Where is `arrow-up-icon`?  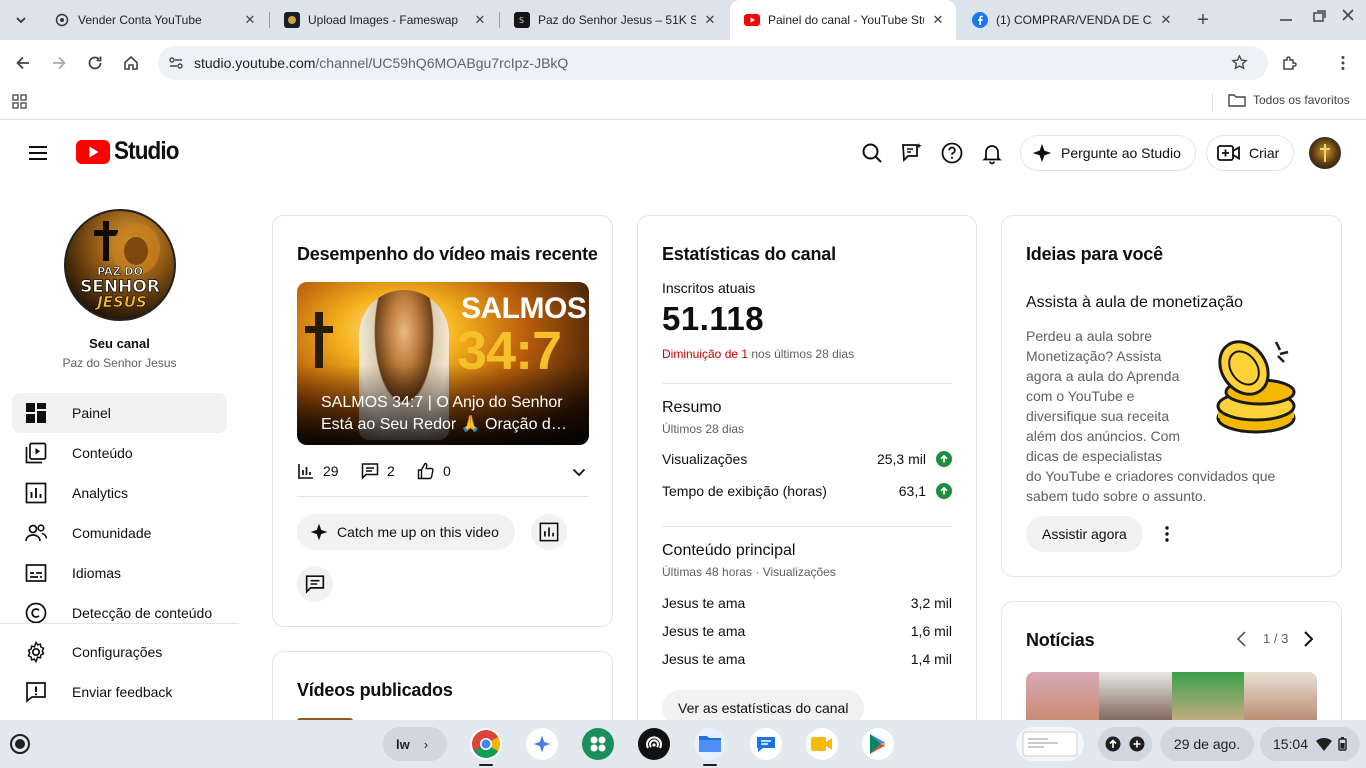 arrow-up-icon is located at coordinates (944, 491).